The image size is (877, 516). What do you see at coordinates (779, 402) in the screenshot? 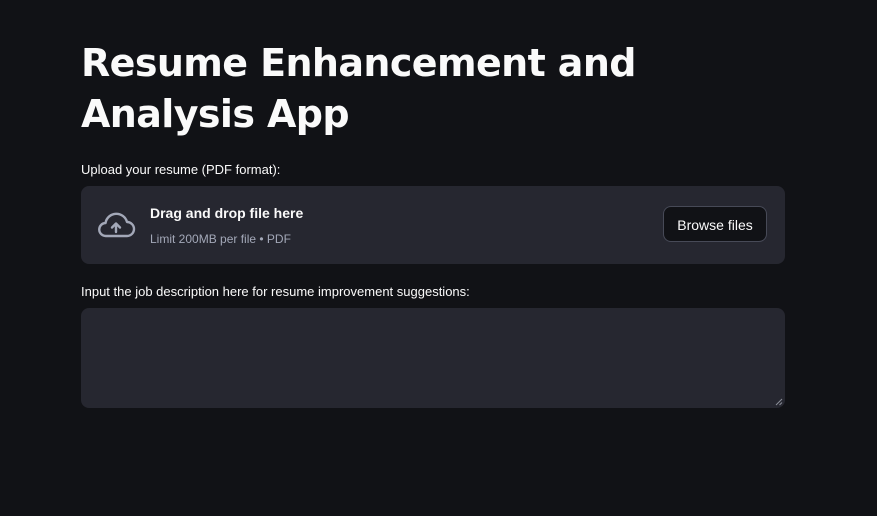
I see `resize-handle-icon` at bounding box center [779, 402].